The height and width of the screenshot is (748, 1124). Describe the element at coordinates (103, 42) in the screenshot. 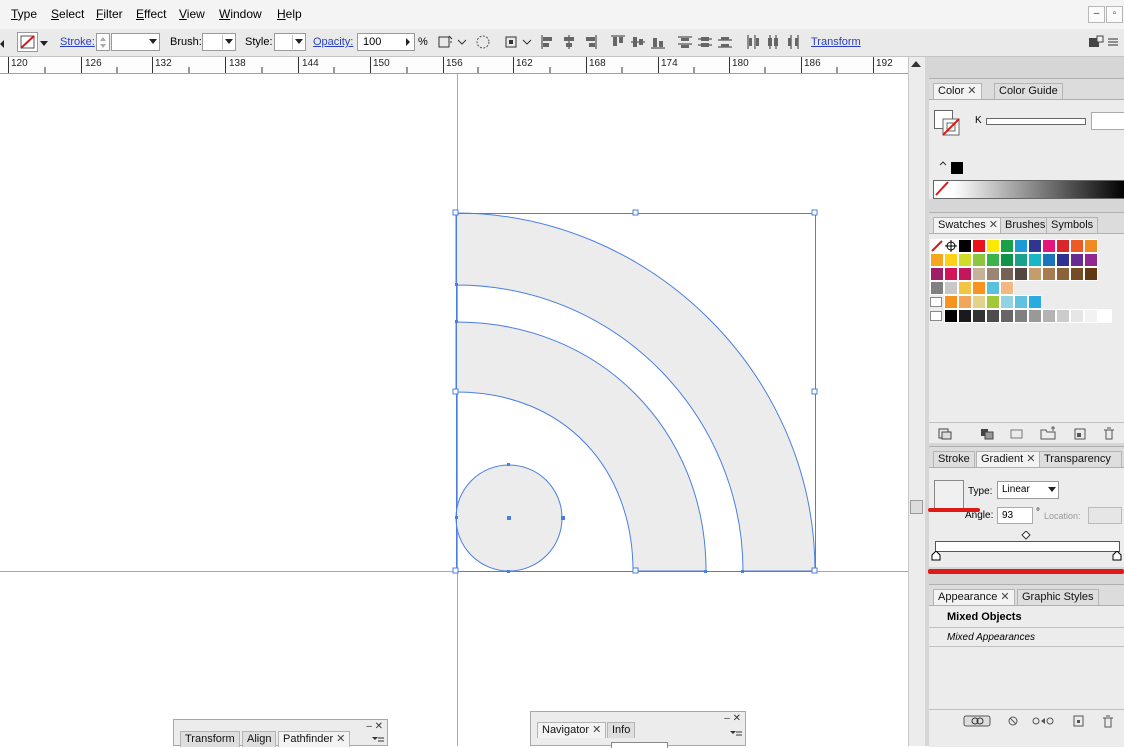

I see `stroke-weight-stepper` at that location.